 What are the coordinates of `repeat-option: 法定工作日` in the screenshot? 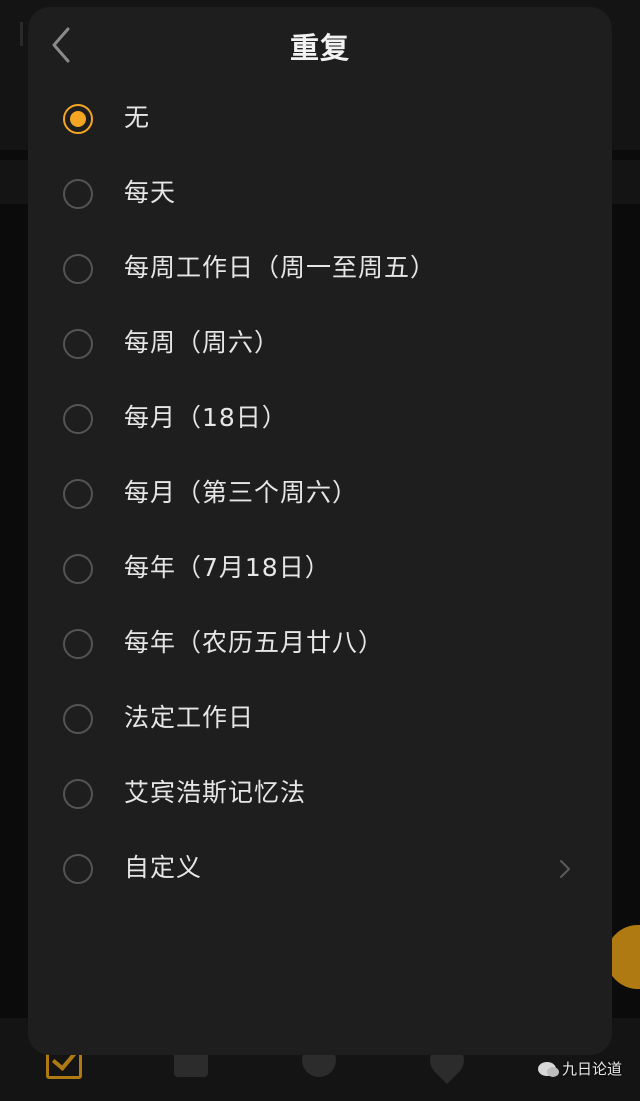 It's located at (320, 719).